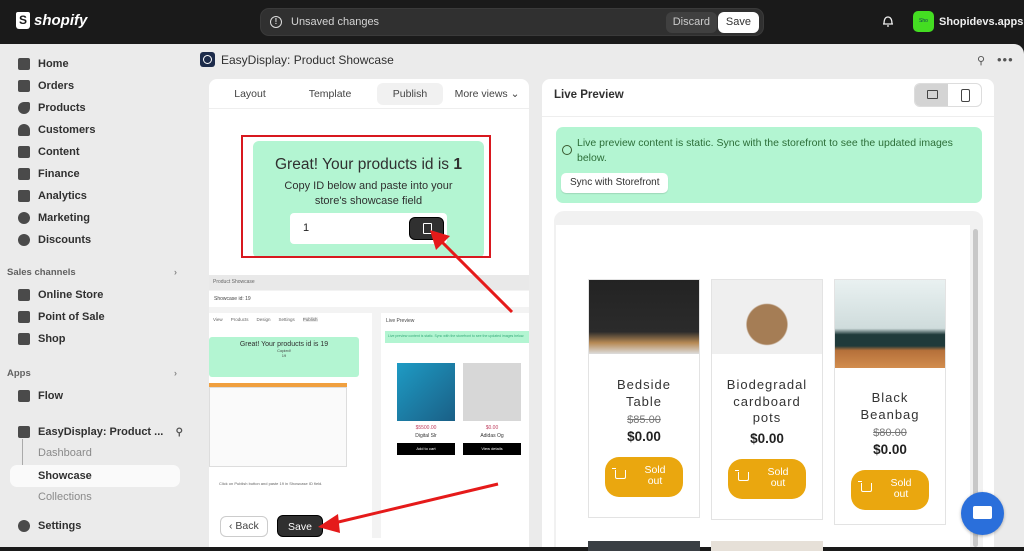 Image resolution: width=1024 pixels, height=551 pixels. I want to click on sidebar-item-flow: Flow, so click(95, 396).